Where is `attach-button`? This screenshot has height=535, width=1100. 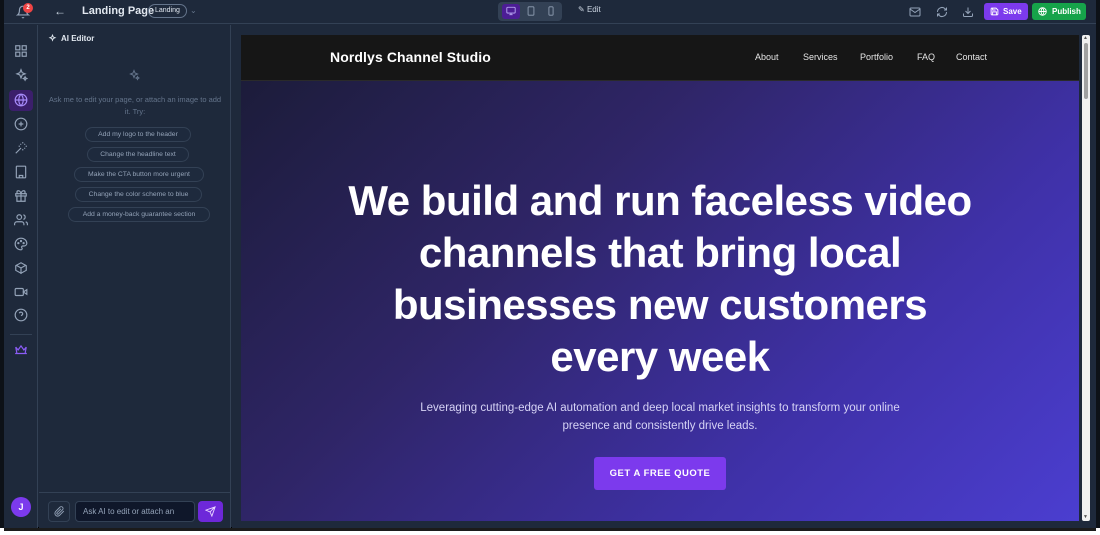
attach-button is located at coordinates (59, 511).